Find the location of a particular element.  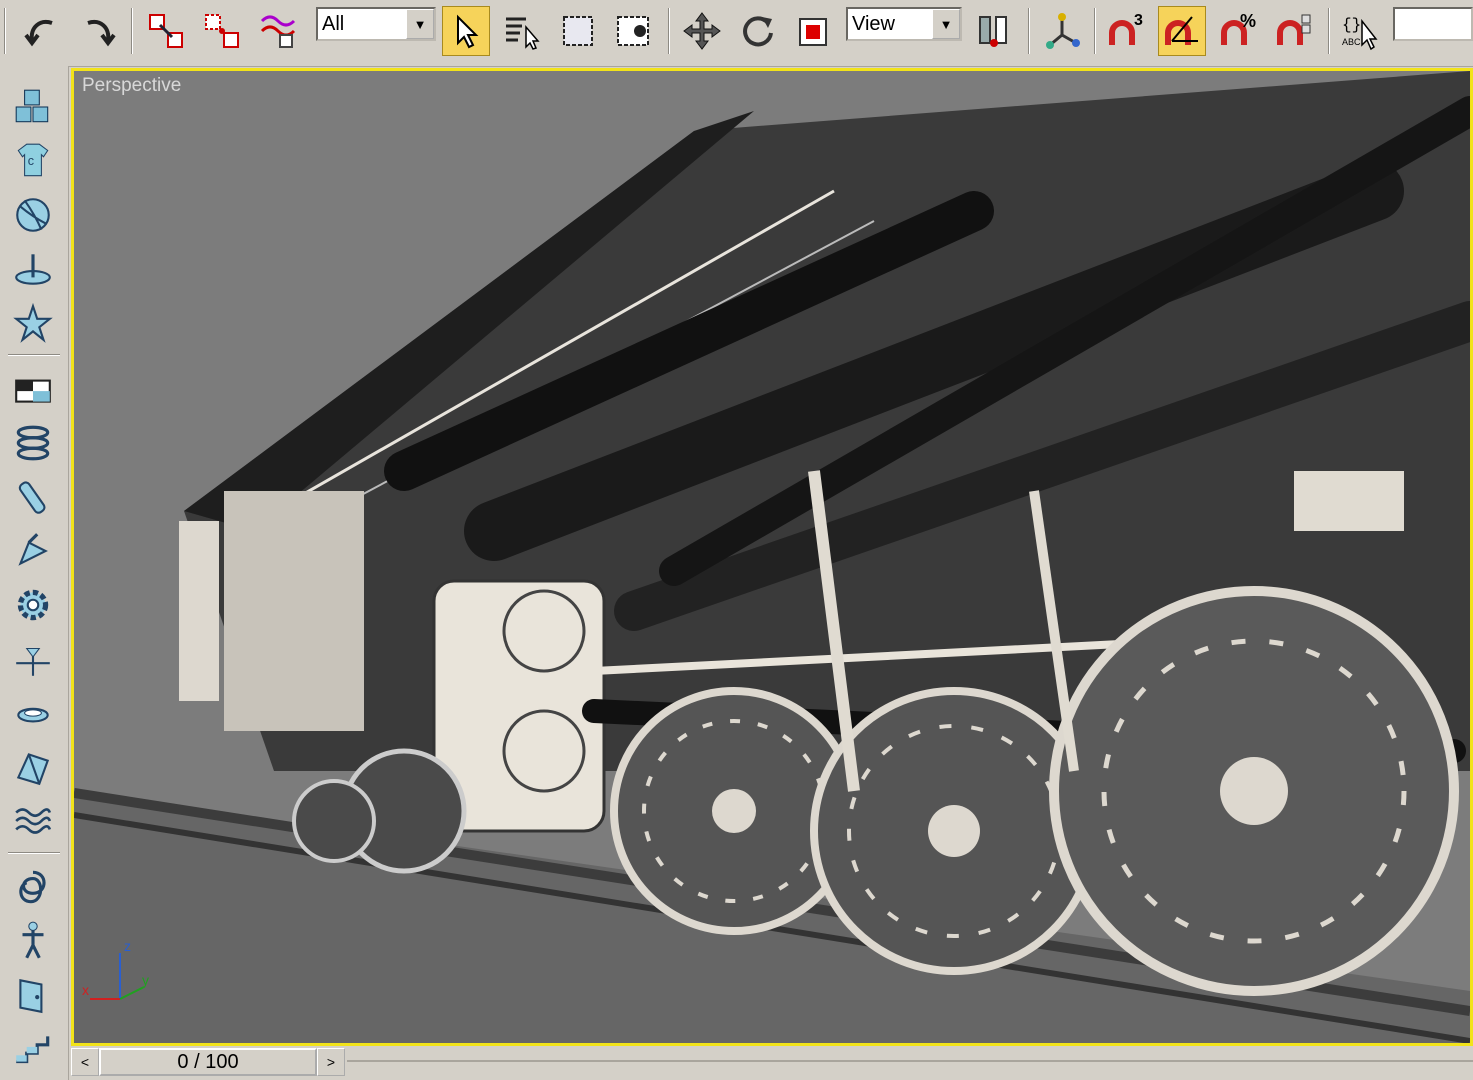

redo-button is located at coordinates (98, 31).